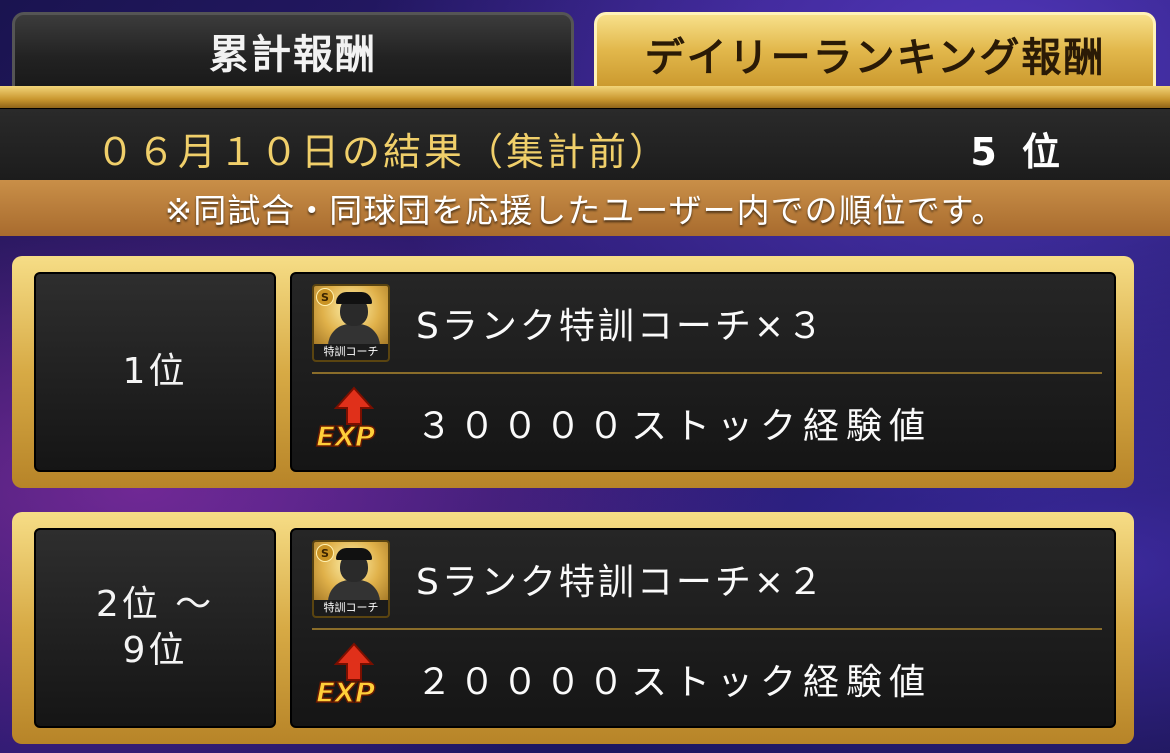 This screenshot has width=1170, height=753. What do you see at coordinates (621, 326) in the screenshot?
I see `reward-label: Sランク特訓コーチ×３` at bounding box center [621, 326].